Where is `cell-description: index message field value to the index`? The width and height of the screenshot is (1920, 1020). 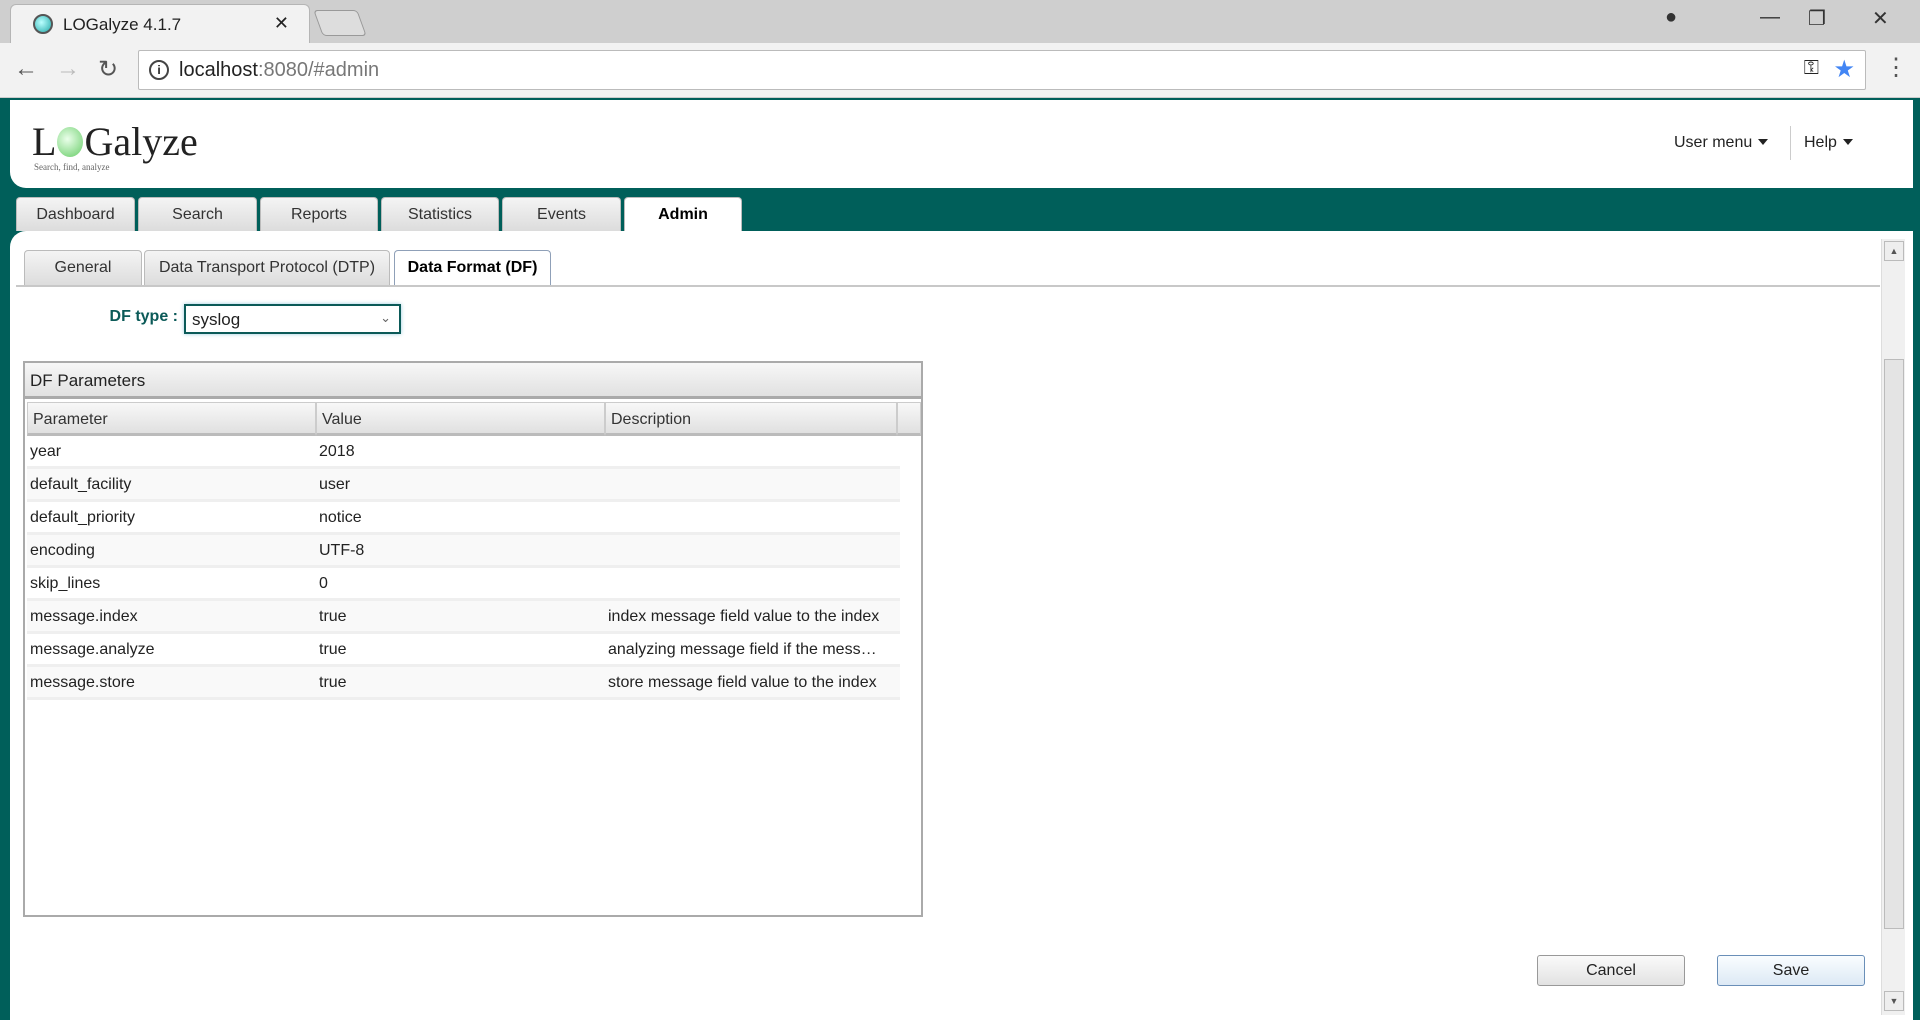
cell-description: index message field value to the index is located at coordinates (744, 616).